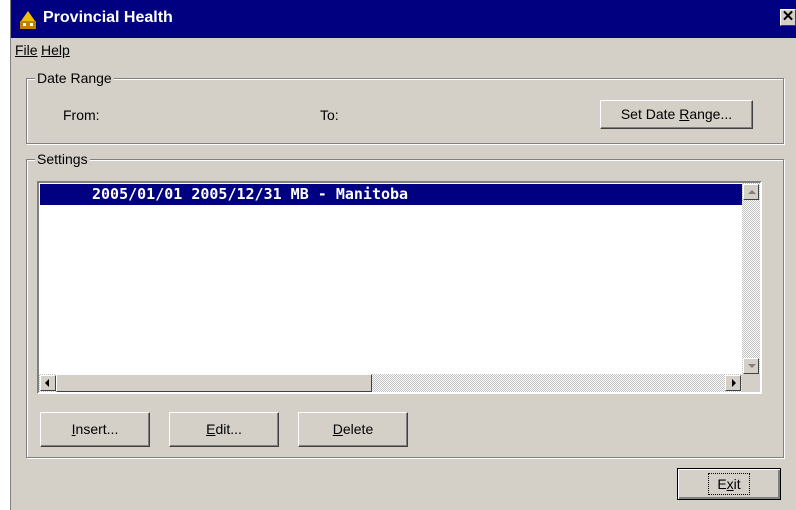  Describe the element at coordinates (722, 484) in the screenshot. I see `exit-pre: E` at that location.